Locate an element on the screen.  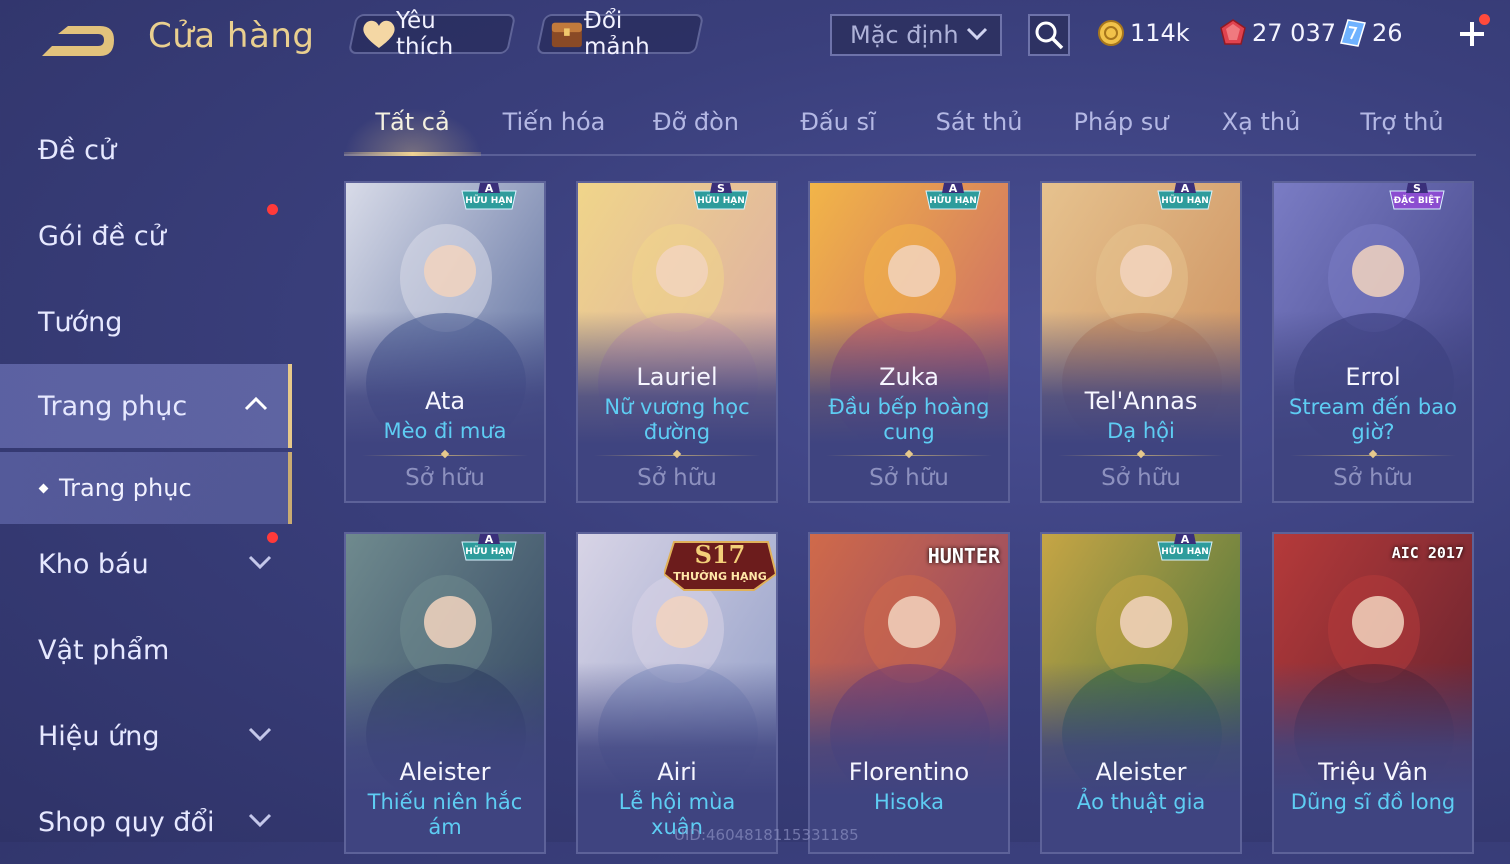
skin-name: Dạ hội is located at coordinates (1141, 431).